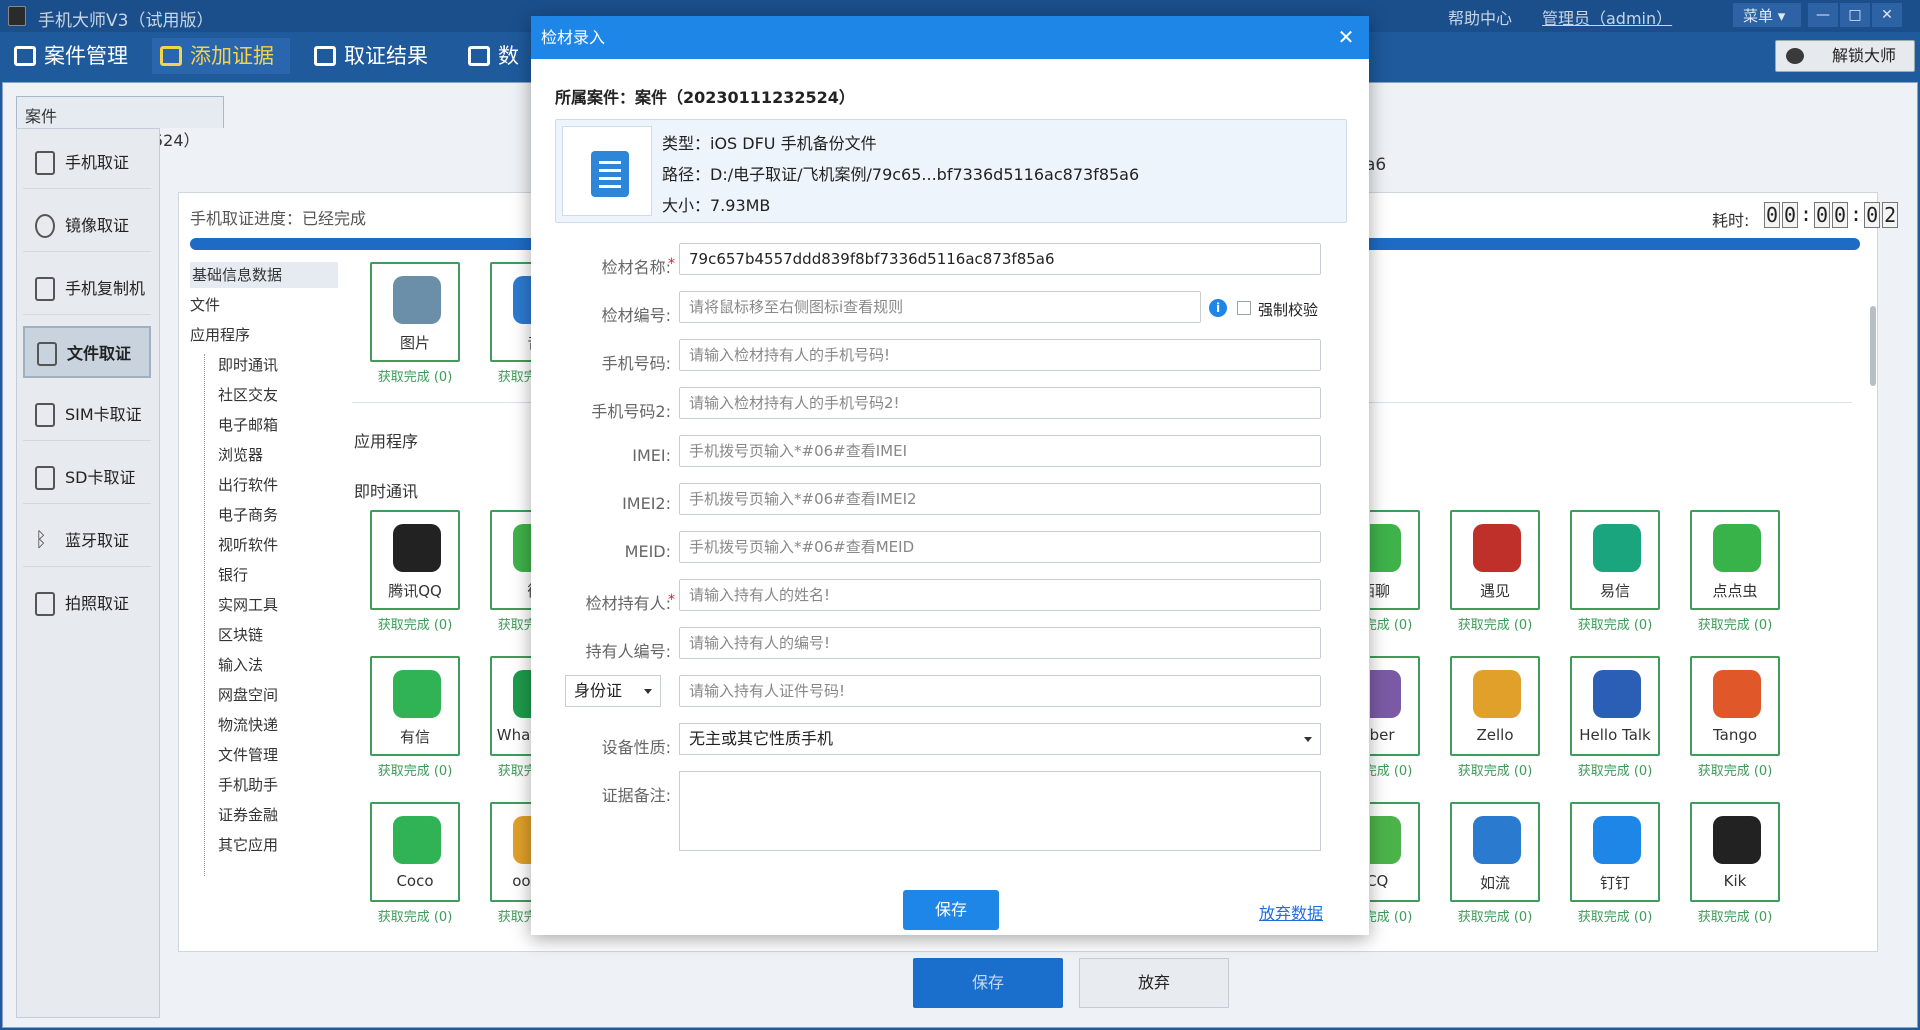 This screenshot has width=1920, height=1030. Describe the element at coordinates (67, 56) in the screenshot. I see `tab-case-management: 案件管理` at that location.